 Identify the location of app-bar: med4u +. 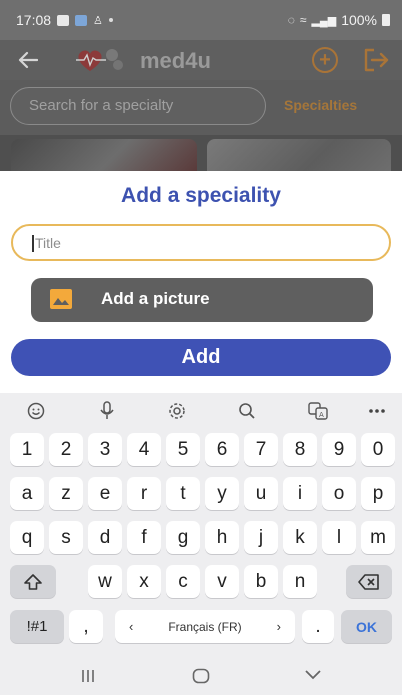
(201, 60).